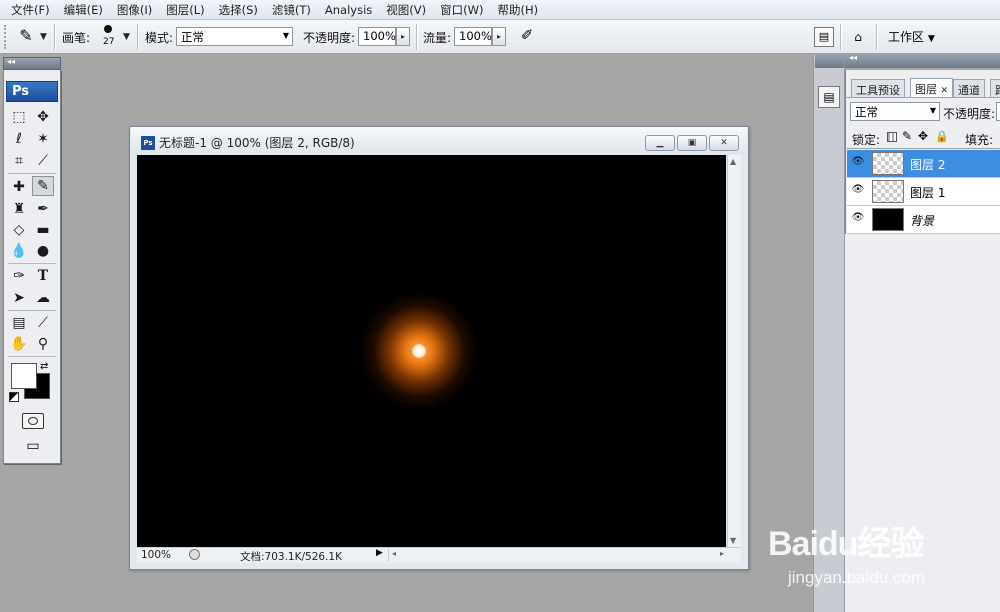 This screenshot has height=612, width=1000. What do you see at coordinates (83, 10) in the screenshot?
I see `menu-edit: 编辑(E)` at bounding box center [83, 10].